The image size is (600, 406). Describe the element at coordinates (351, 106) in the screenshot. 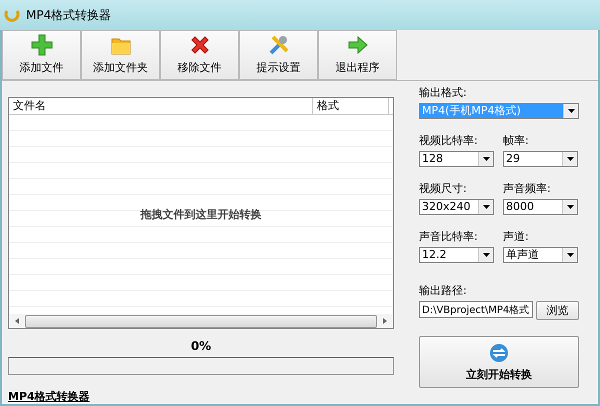

I see `column-header: 格式` at that location.